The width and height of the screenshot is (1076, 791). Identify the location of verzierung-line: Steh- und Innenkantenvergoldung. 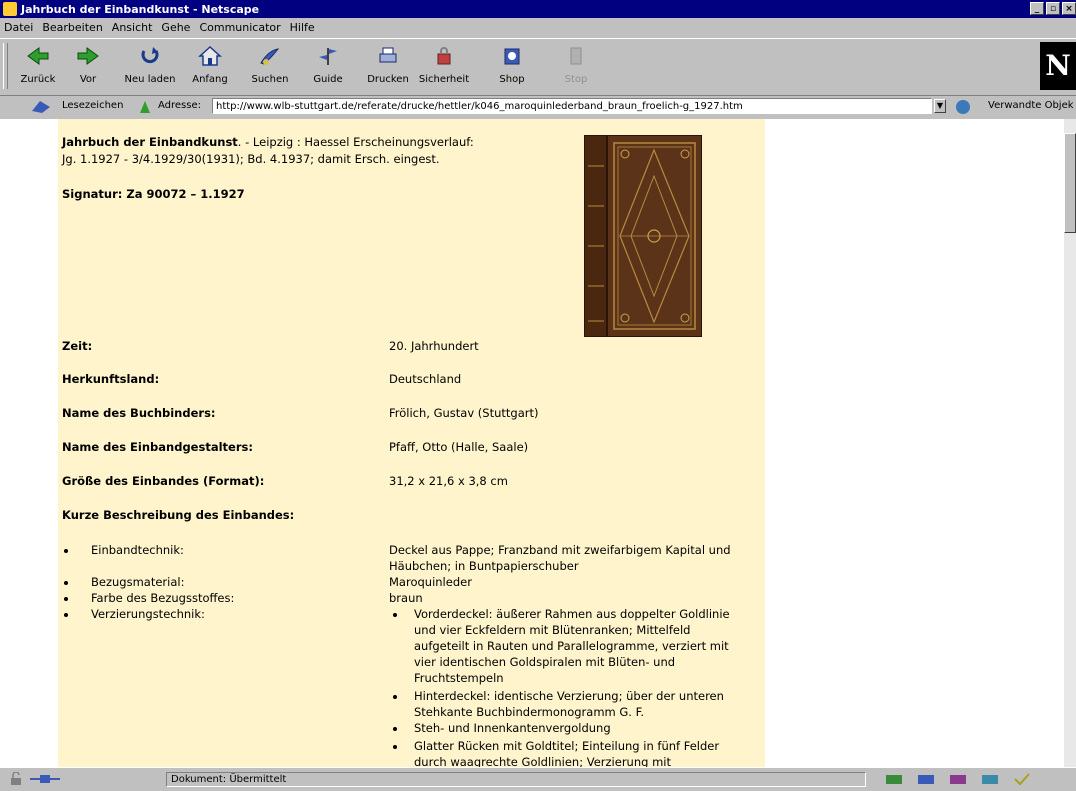
(512, 728).